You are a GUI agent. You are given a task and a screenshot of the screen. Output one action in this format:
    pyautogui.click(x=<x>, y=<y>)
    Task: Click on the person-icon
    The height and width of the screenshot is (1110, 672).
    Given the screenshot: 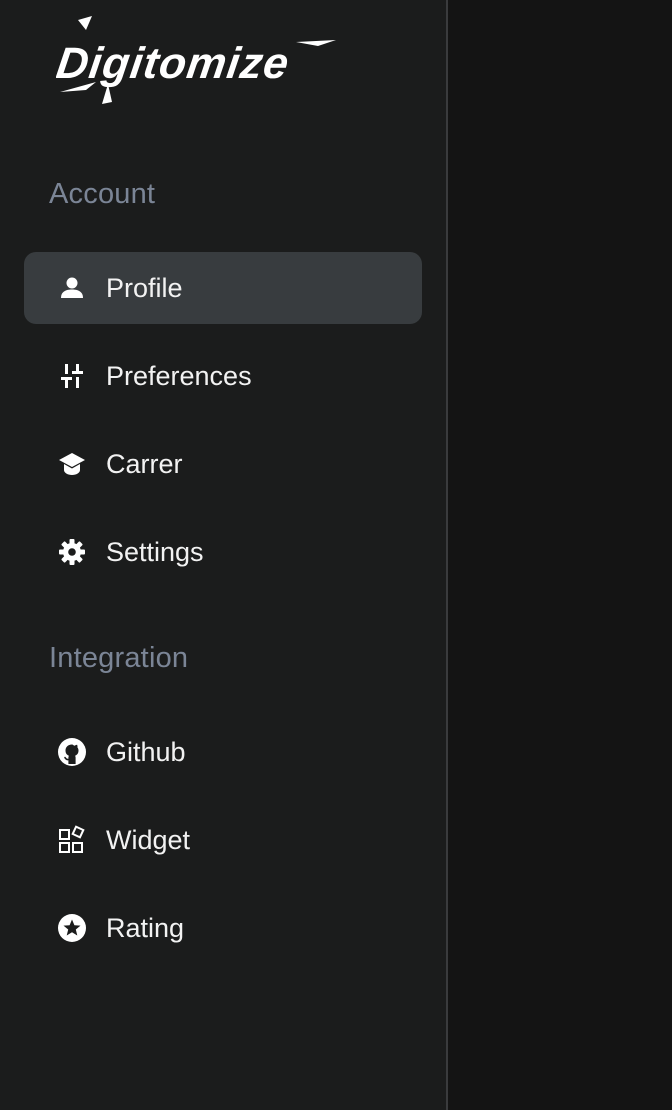 What is the action you would take?
    pyautogui.click(x=72, y=288)
    